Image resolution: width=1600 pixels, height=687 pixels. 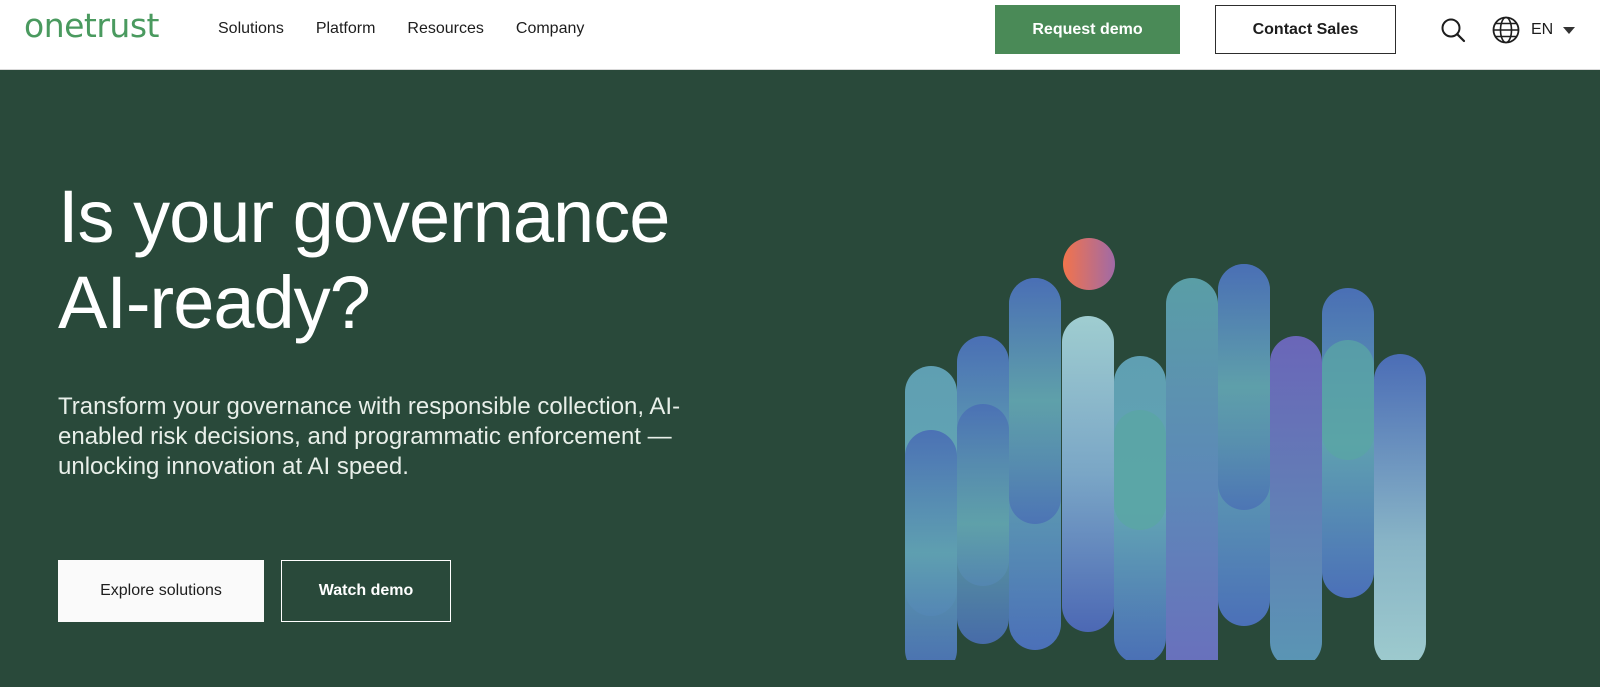 I want to click on explore-solutions-button: Explore solutions, so click(x=161, y=591).